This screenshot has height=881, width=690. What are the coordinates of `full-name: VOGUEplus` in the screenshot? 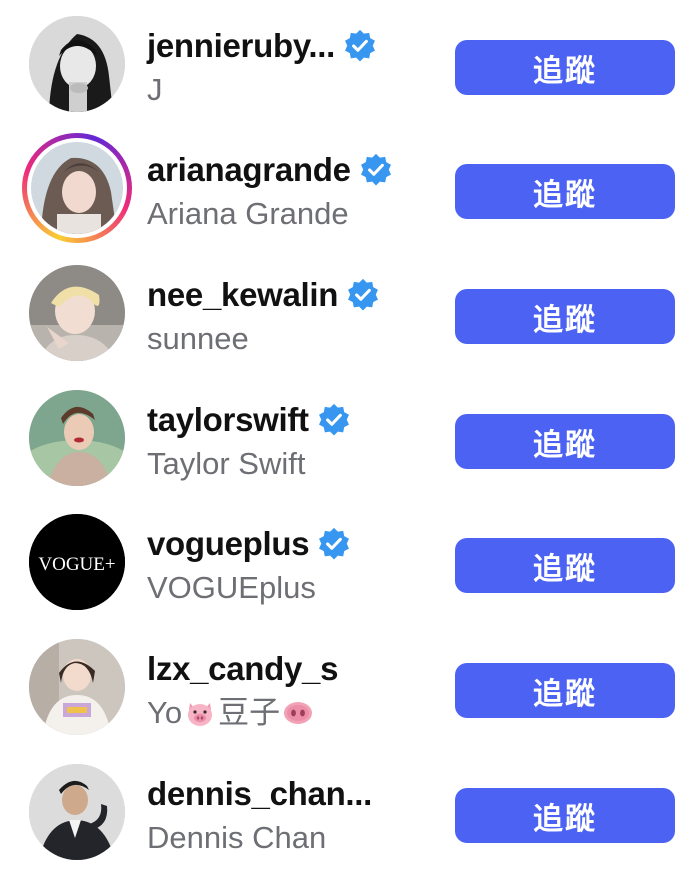 It's located at (231, 587).